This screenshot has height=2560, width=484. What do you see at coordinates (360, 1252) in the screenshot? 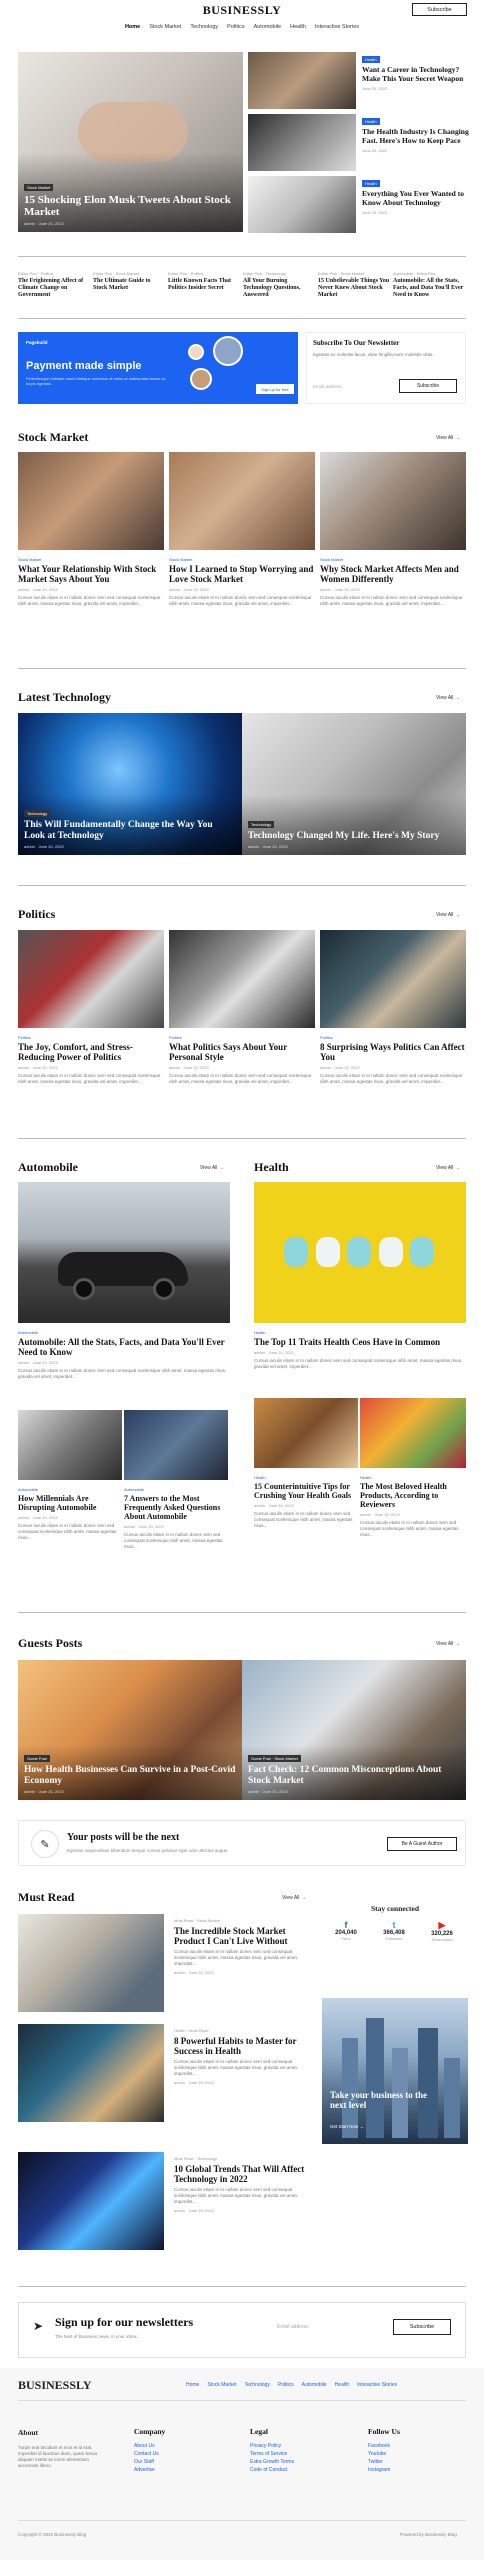
I see `health-main-image` at bounding box center [360, 1252].